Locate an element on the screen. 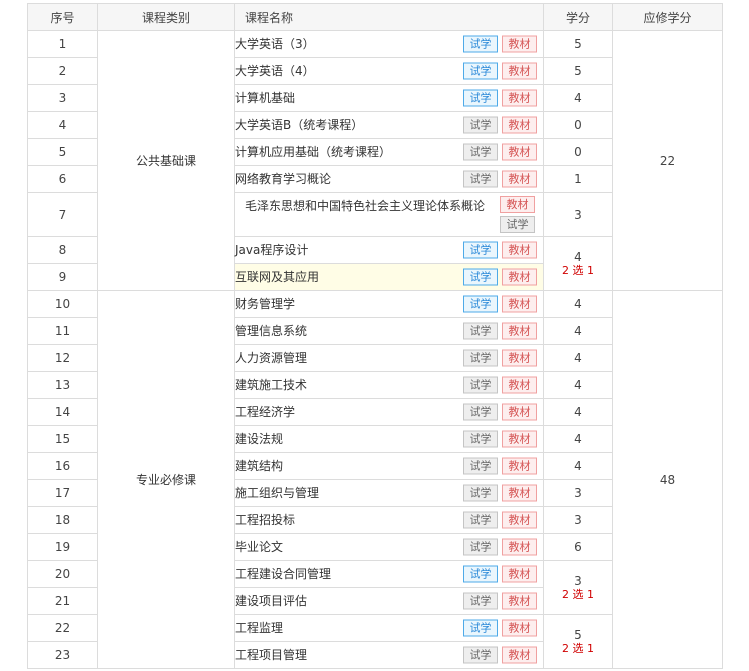  course-name-cell: 互联网及其应用 试学 教材 is located at coordinates (389, 277).